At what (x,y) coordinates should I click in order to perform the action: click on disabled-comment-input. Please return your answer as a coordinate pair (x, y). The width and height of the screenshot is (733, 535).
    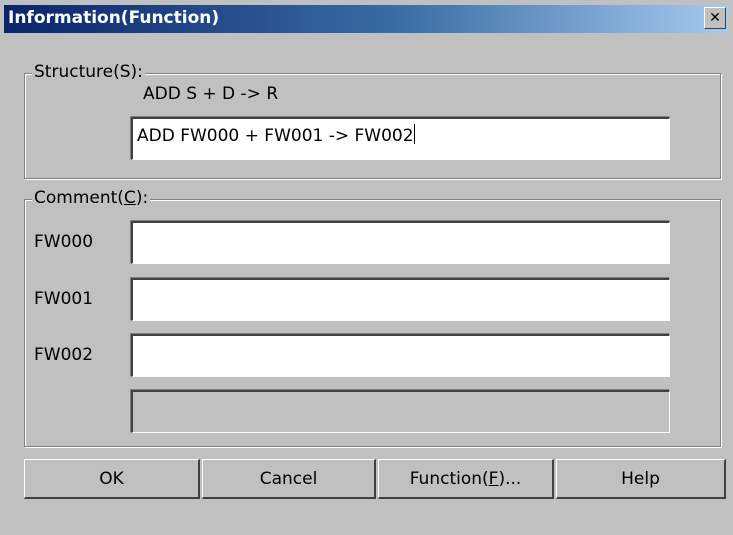
    Looking at the image, I should click on (400, 411).